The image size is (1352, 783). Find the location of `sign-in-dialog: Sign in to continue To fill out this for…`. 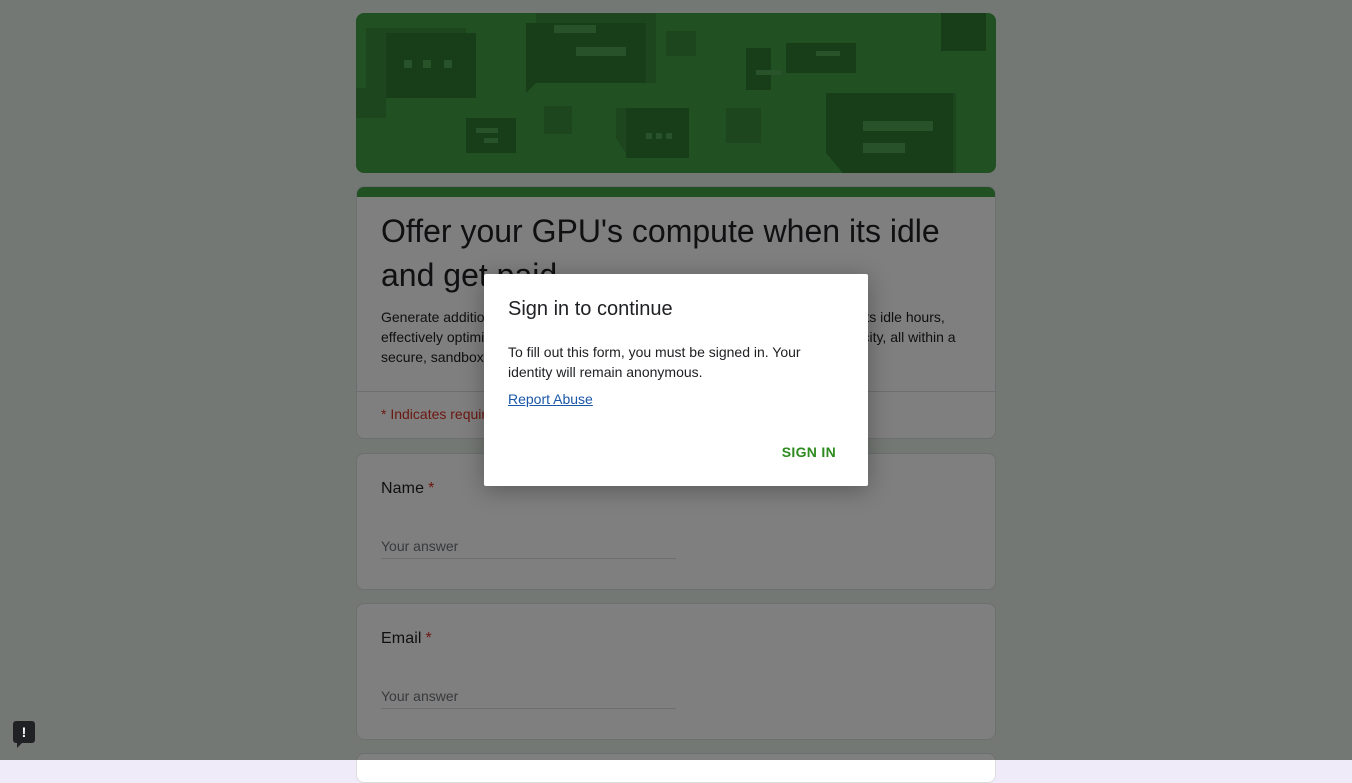

sign-in-dialog: Sign in to continue To fill out this for… is located at coordinates (676, 380).